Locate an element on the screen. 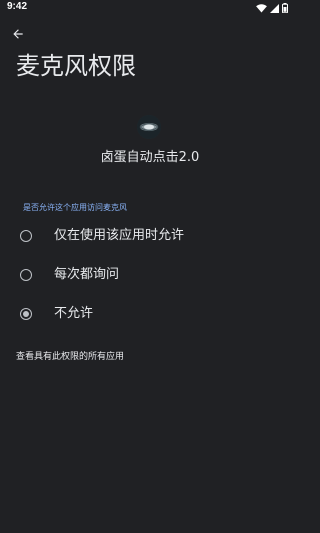 The width and height of the screenshot is (320, 533). arrow-back-icon is located at coordinates (18, 35).